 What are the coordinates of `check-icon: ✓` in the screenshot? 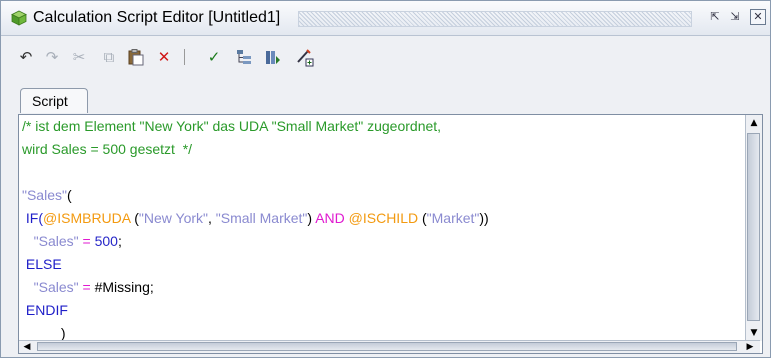 It's located at (214, 57).